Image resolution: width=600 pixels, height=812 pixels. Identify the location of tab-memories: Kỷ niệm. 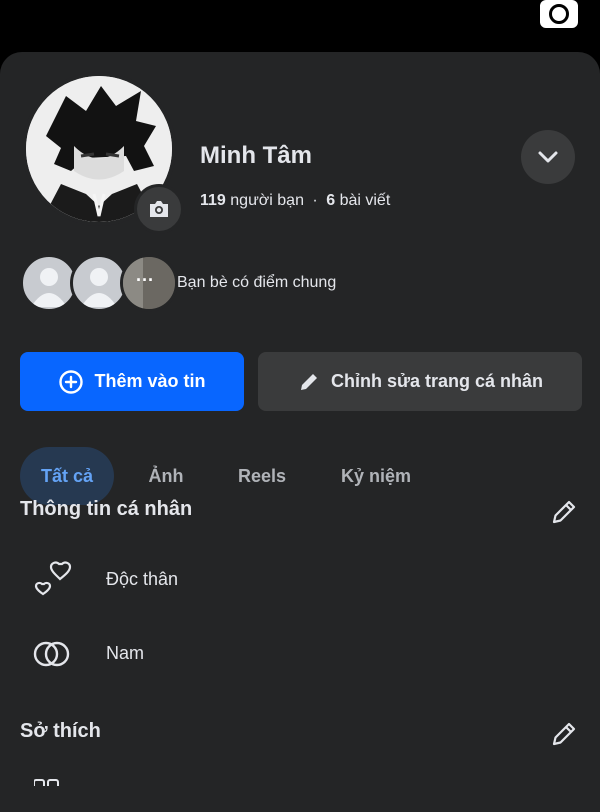
(376, 476).